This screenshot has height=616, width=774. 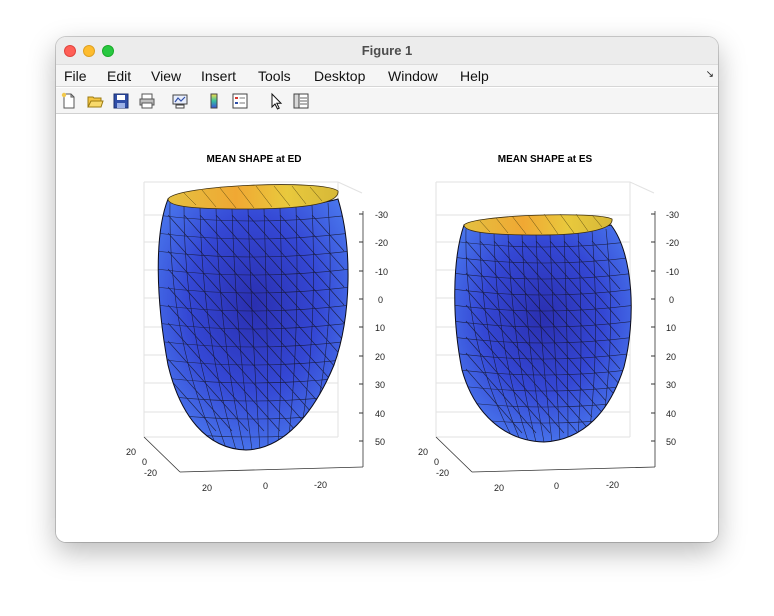 What do you see at coordinates (166, 76) in the screenshot?
I see `menu-view: View` at bounding box center [166, 76].